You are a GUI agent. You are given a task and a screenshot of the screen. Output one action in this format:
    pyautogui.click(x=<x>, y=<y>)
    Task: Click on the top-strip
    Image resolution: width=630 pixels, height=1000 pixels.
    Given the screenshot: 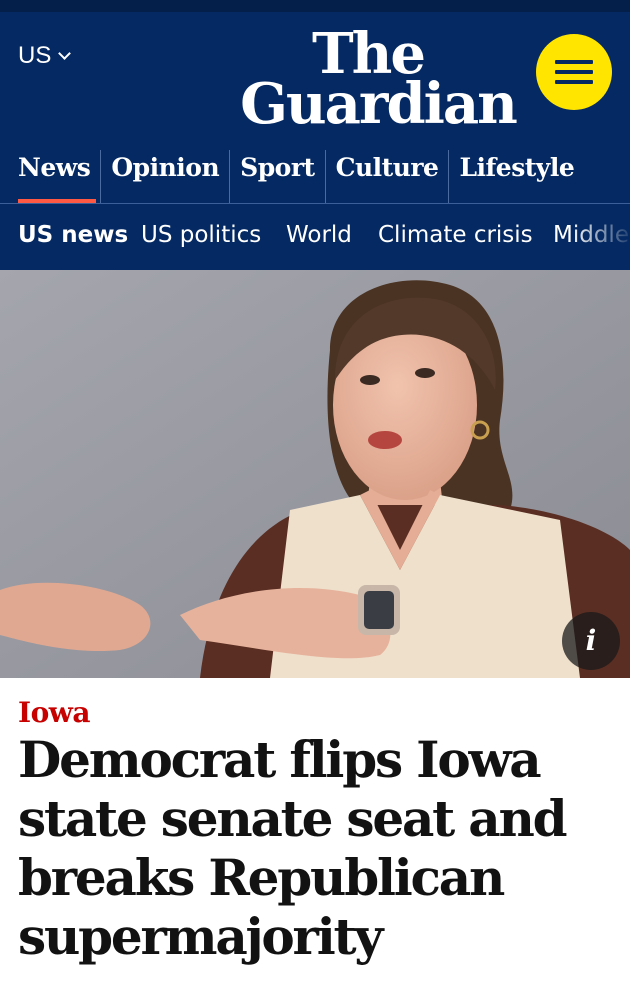 What is the action you would take?
    pyautogui.click(x=315, y=6)
    